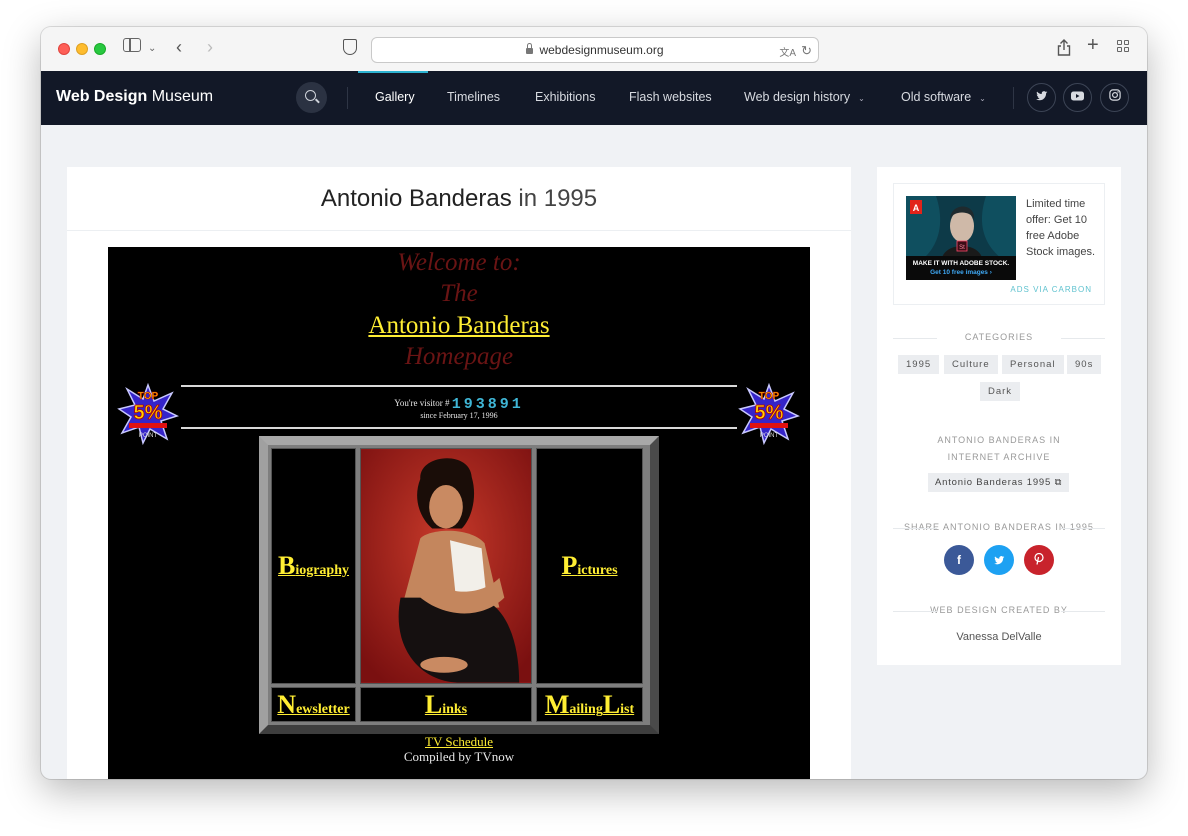 The height and width of the screenshot is (836, 1188). What do you see at coordinates (395, 97) in the screenshot?
I see `nav-gallery: Gallery` at bounding box center [395, 97].